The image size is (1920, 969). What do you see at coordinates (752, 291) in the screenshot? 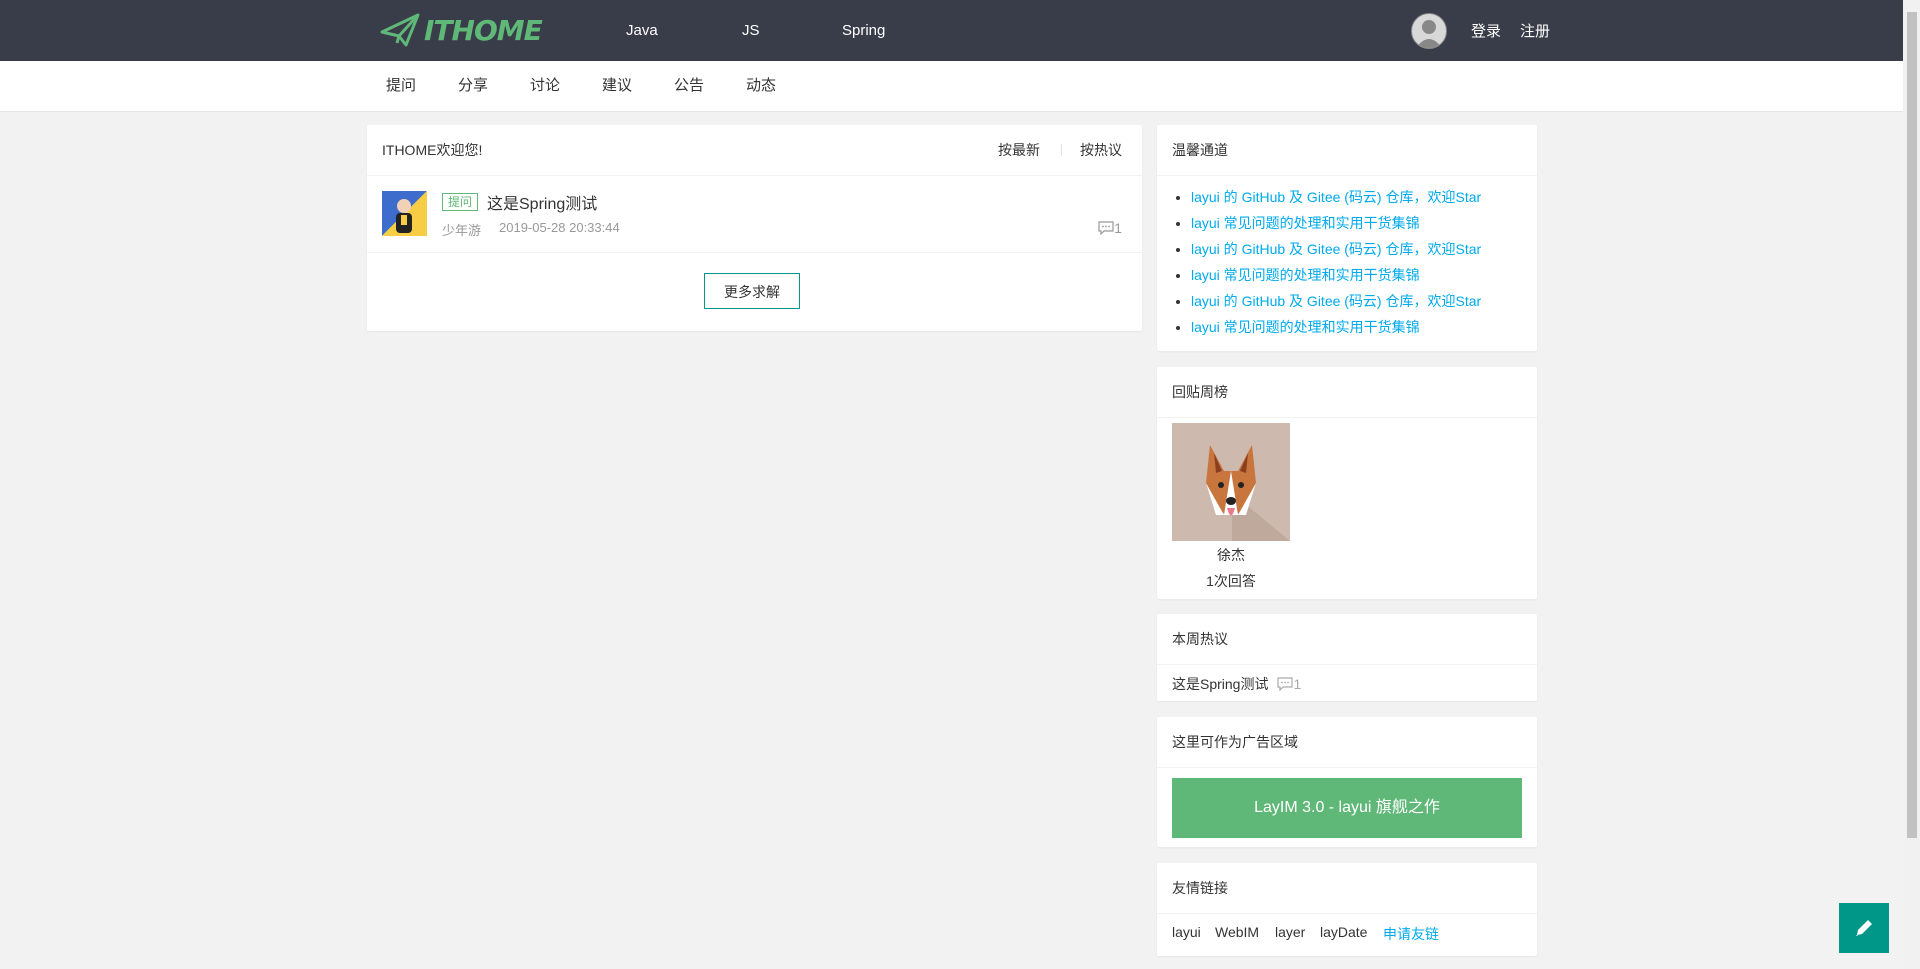
I see `more-topics-button: 更多求解` at bounding box center [752, 291].